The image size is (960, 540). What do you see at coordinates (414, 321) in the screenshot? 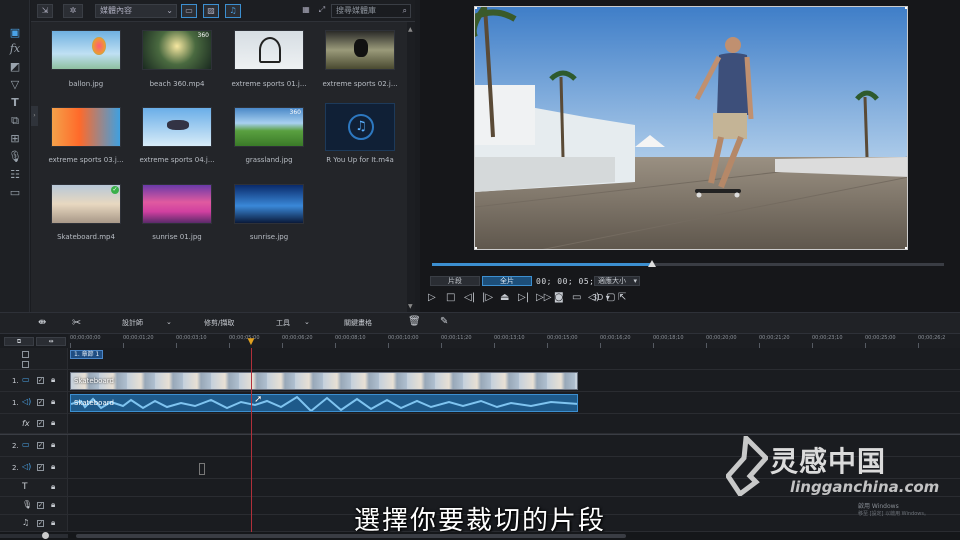
I see `trash-icon: 🗑` at bounding box center [414, 321].